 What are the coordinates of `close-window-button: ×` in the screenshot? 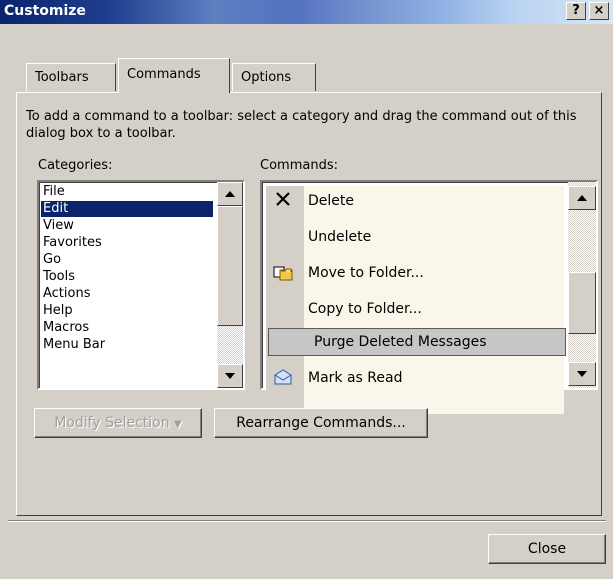 It's located at (599, 11).